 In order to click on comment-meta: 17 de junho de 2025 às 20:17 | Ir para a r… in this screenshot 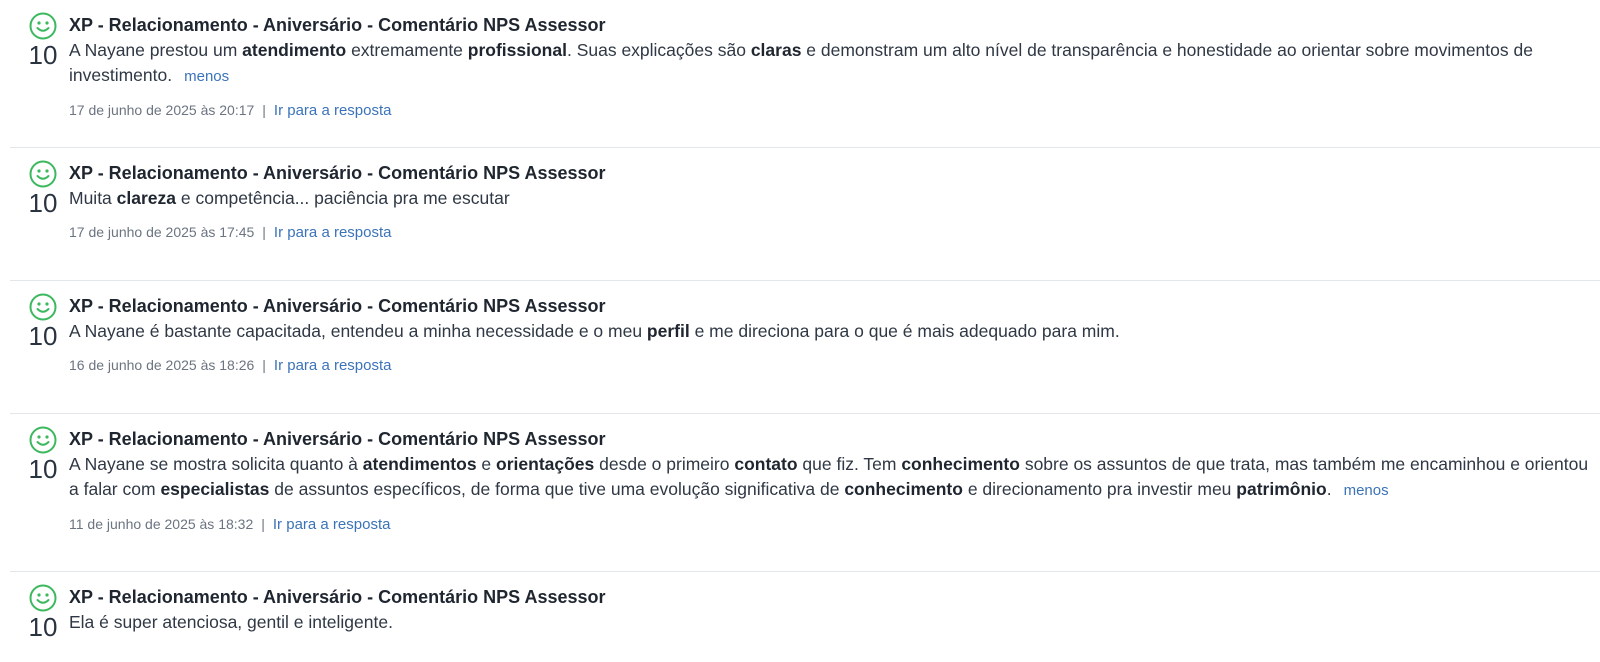, I will do `click(834, 110)`.